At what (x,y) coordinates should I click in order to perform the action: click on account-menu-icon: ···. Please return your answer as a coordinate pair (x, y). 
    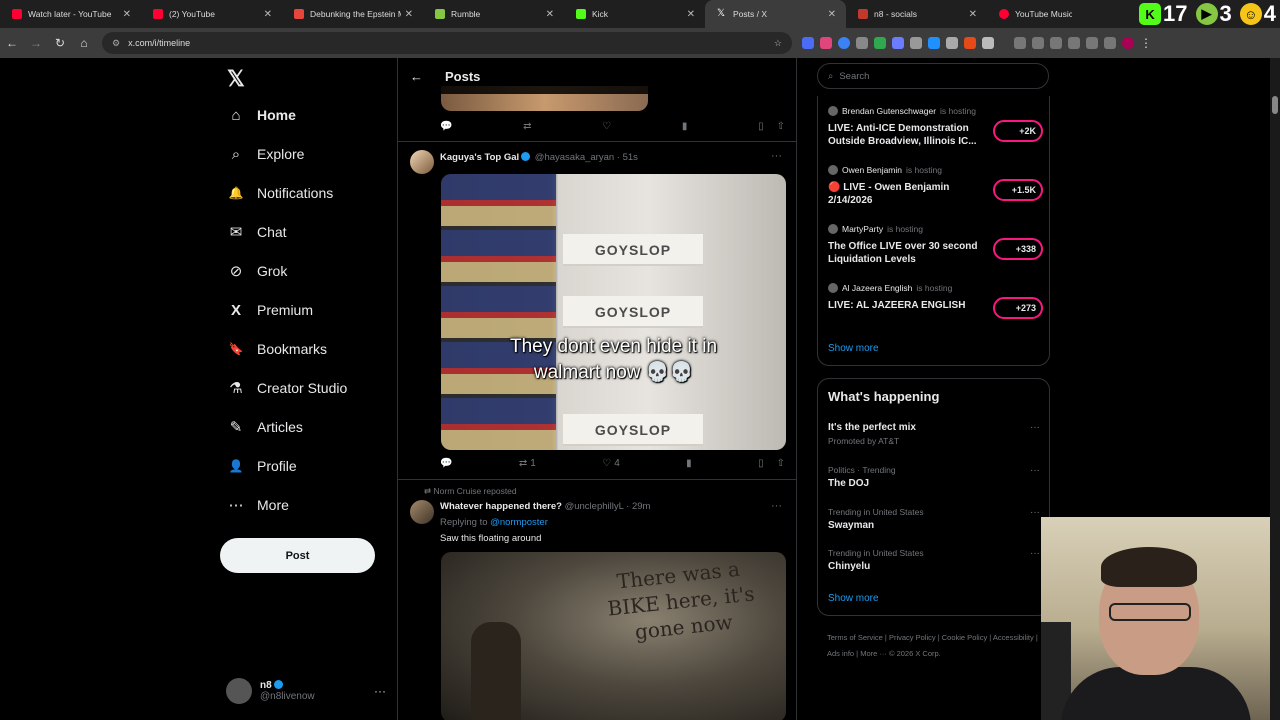
    Looking at the image, I should click on (380, 691).